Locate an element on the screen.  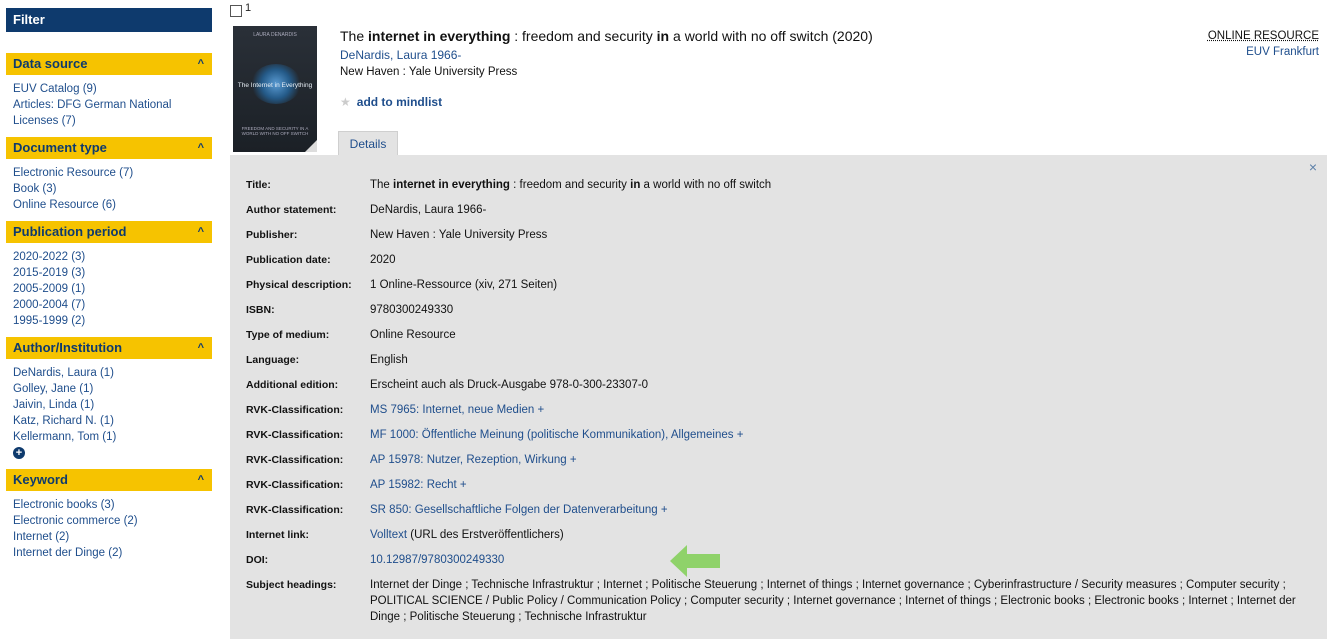
rvk-link: AP 15982: Recht + is located at coordinates (418, 485).